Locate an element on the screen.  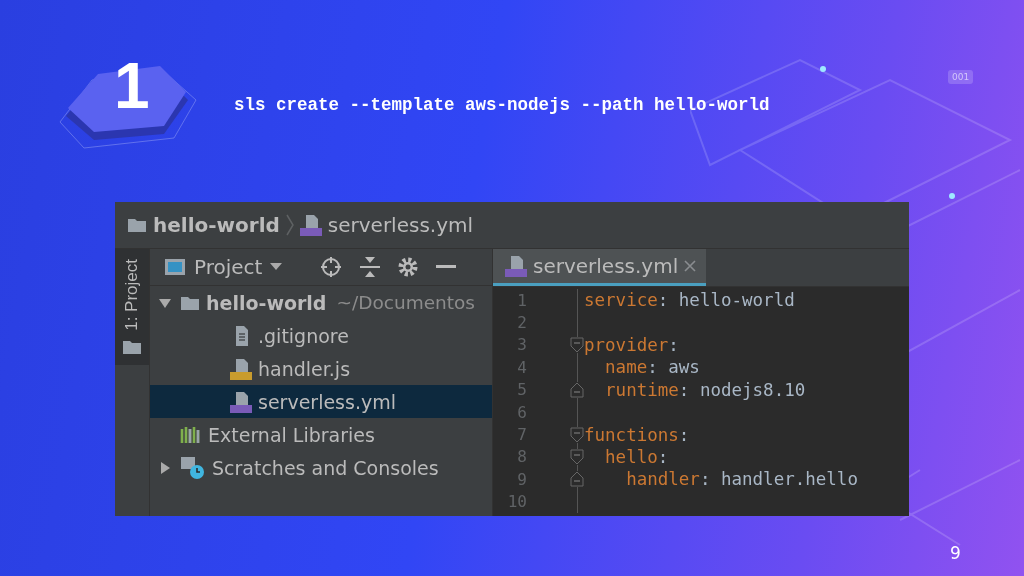
line-number: 3 is located at coordinates (522, 345).